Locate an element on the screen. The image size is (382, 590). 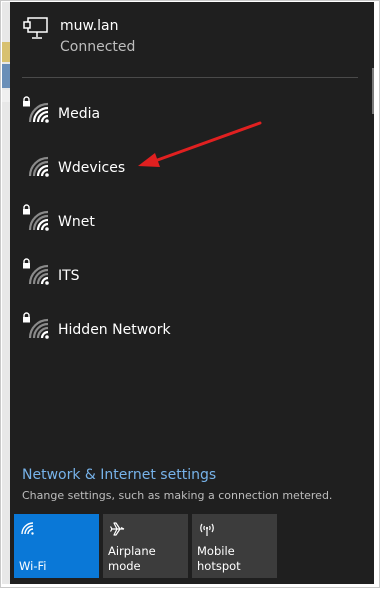
scrollbar is located at coordinates (373, 91).